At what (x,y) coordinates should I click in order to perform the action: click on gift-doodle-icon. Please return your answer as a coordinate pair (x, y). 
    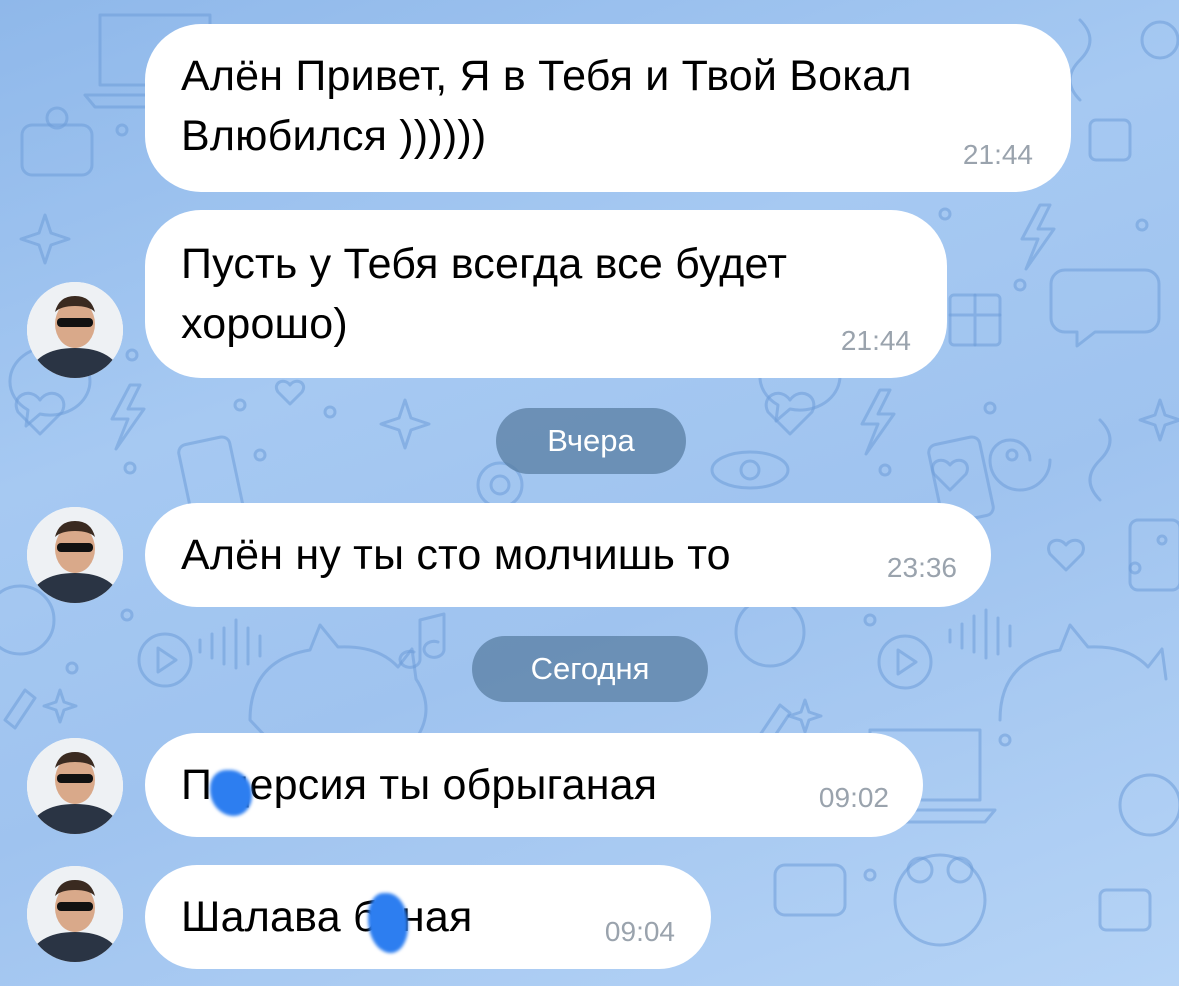
    Looking at the image, I should click on (975, 320).